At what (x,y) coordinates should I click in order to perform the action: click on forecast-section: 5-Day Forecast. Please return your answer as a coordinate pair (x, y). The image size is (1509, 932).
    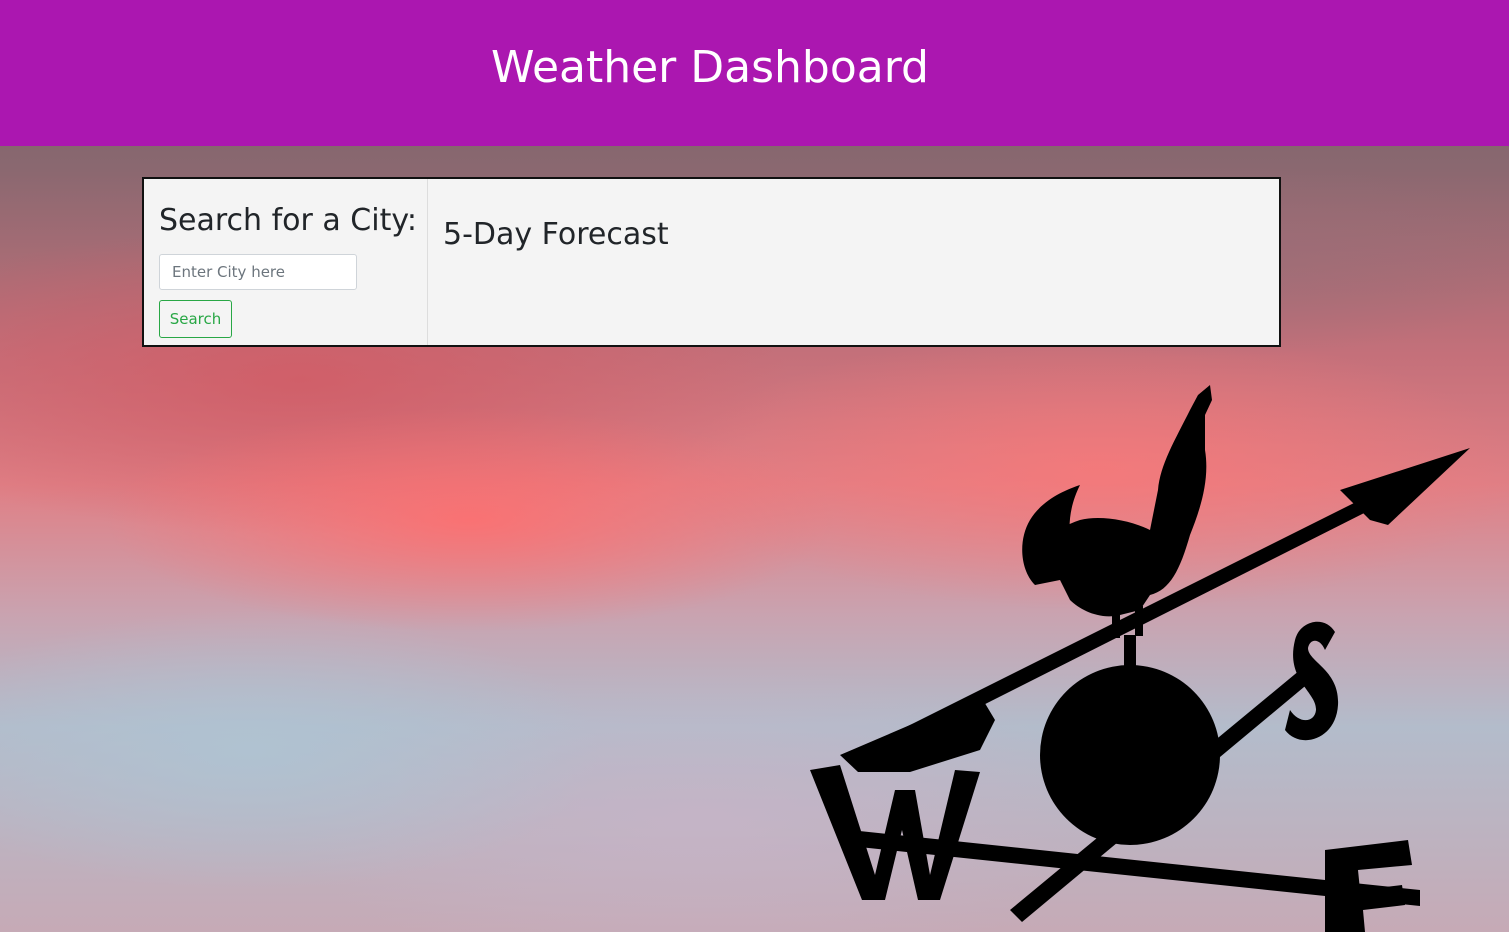
    Looking at the image, I should click on (853, 262).